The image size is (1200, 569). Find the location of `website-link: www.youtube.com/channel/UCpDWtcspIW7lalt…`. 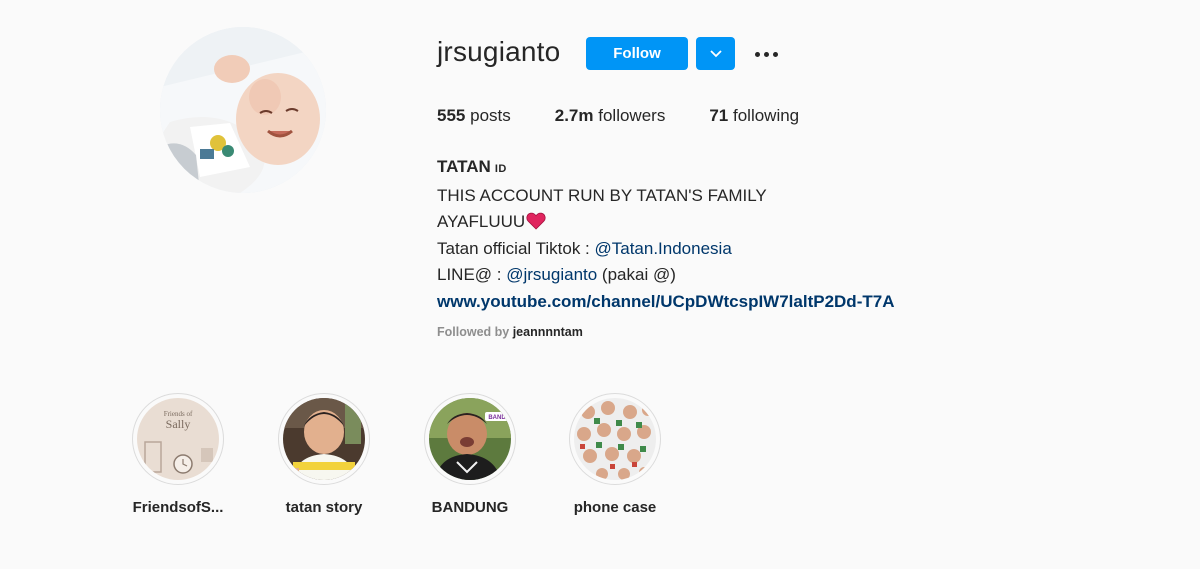

website-link: www.youtube.com/channel/UCpDWtcspIW7lalt… is located at coordinates (665, 302).